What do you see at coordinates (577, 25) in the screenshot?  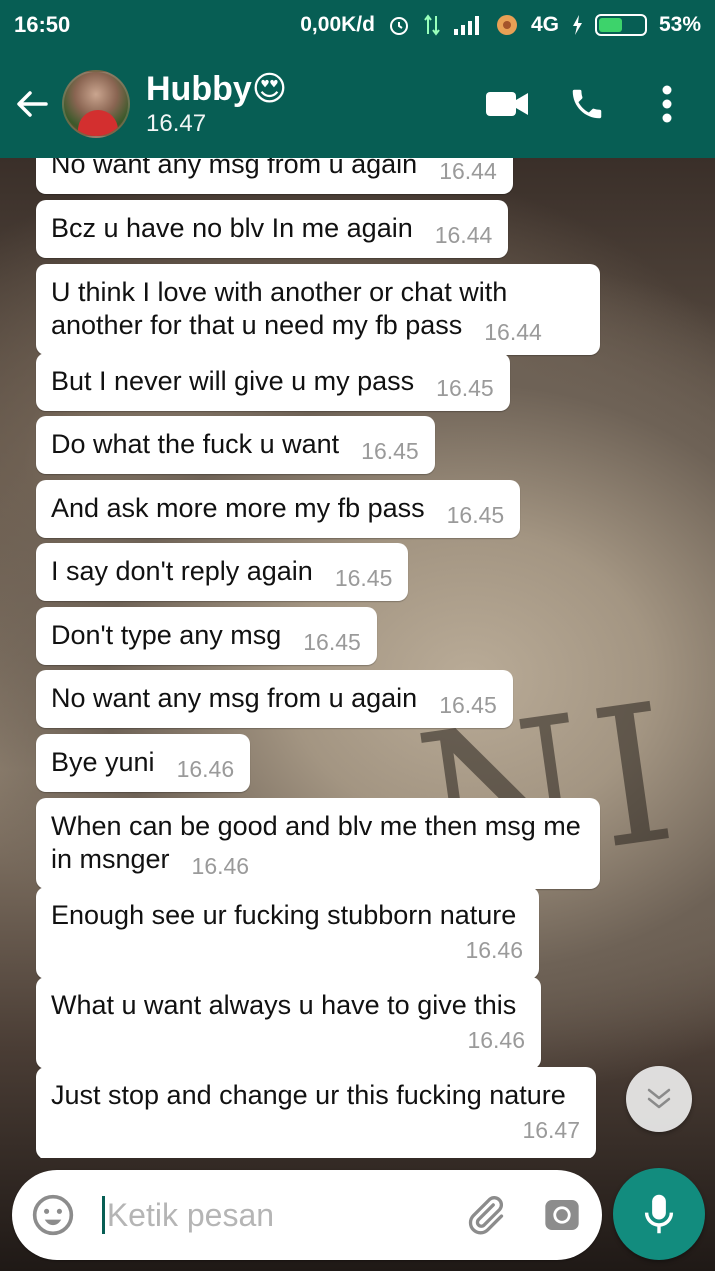 I see `charging-icon` at bounding box center [577, 25].